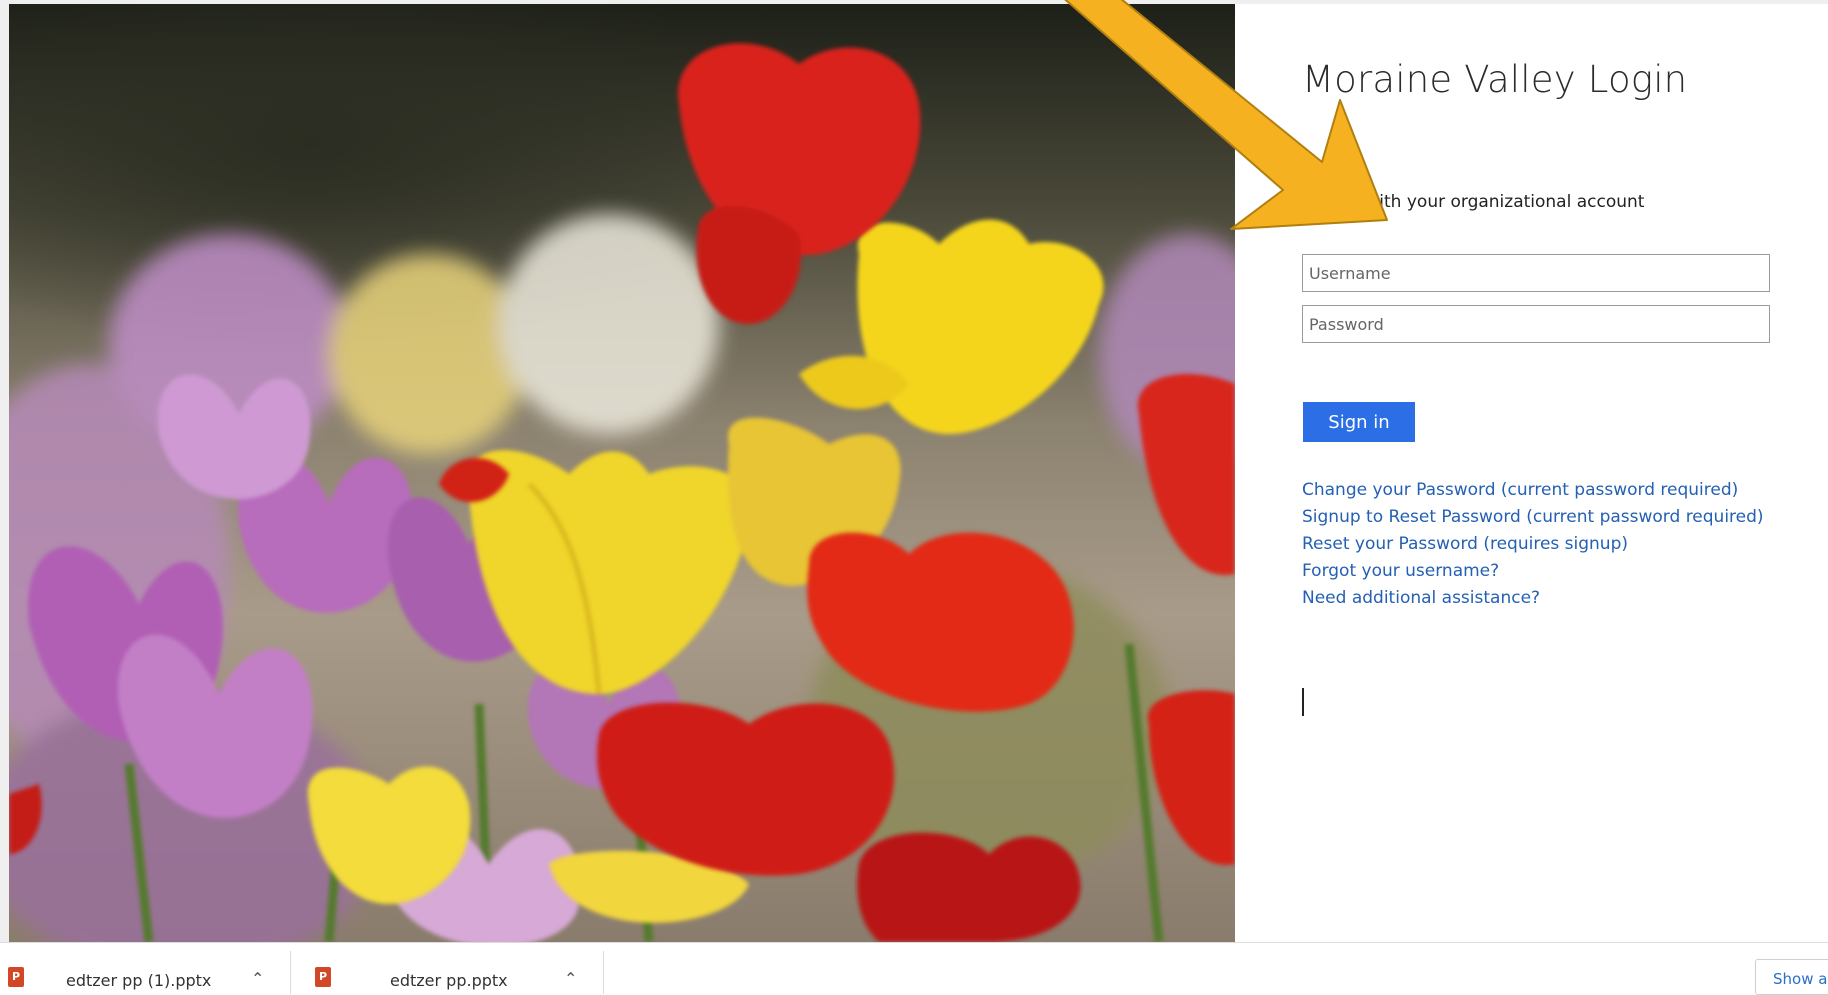 The width and height of the screenshot is (1828, 995). Describe the element at coordinates (1791, 977) in the screenshot. I see `show-all-button: Show all` at that location.